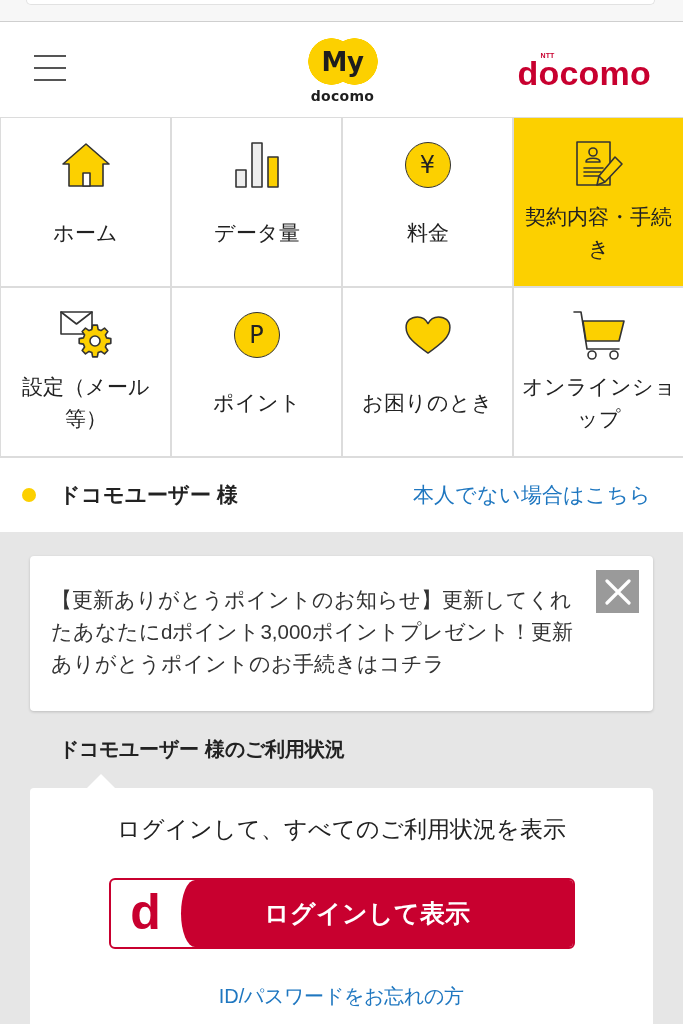  I want to click on shopping-cart-icon, so click(598, 335).